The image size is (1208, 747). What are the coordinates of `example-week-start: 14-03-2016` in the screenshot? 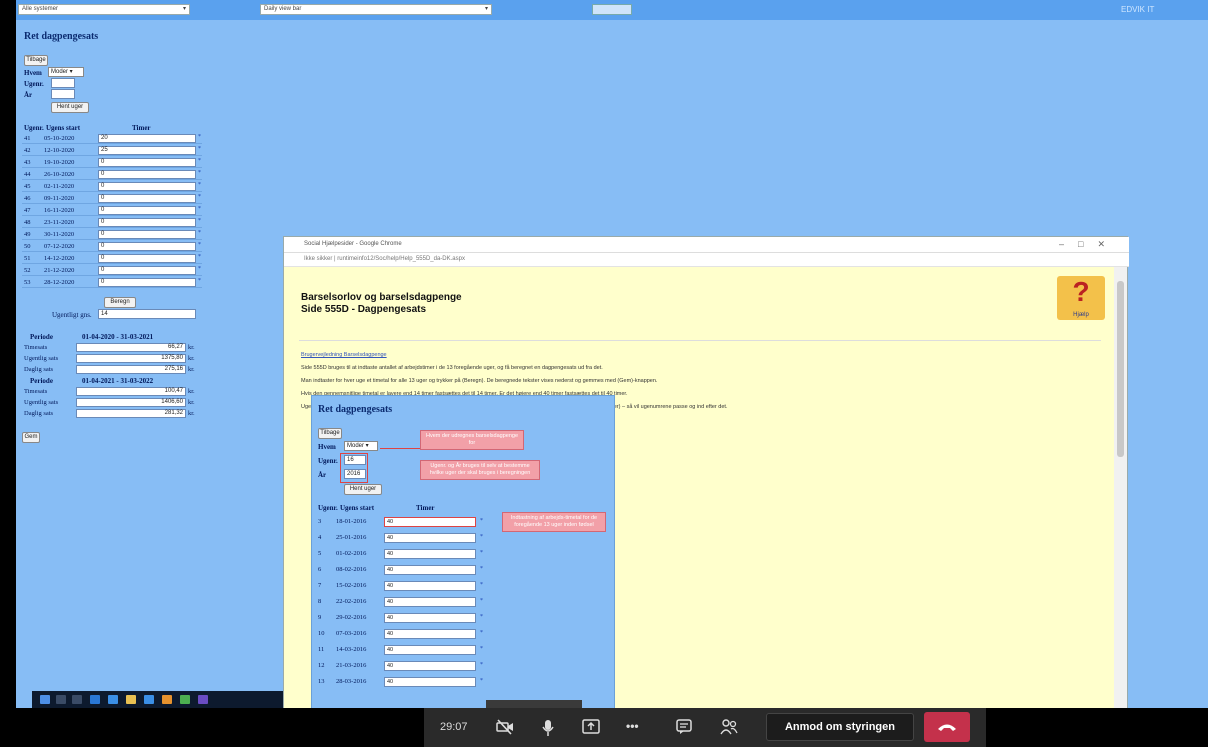 It's located at (351, 649).